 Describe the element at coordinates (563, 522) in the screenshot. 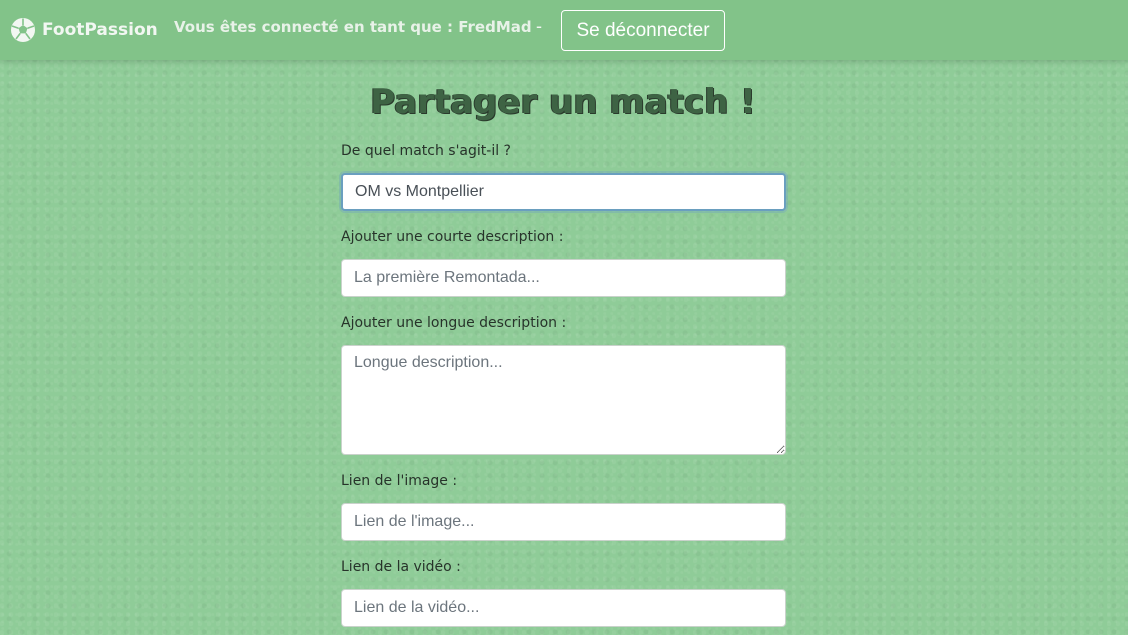

I see `image-link-input` at that location.